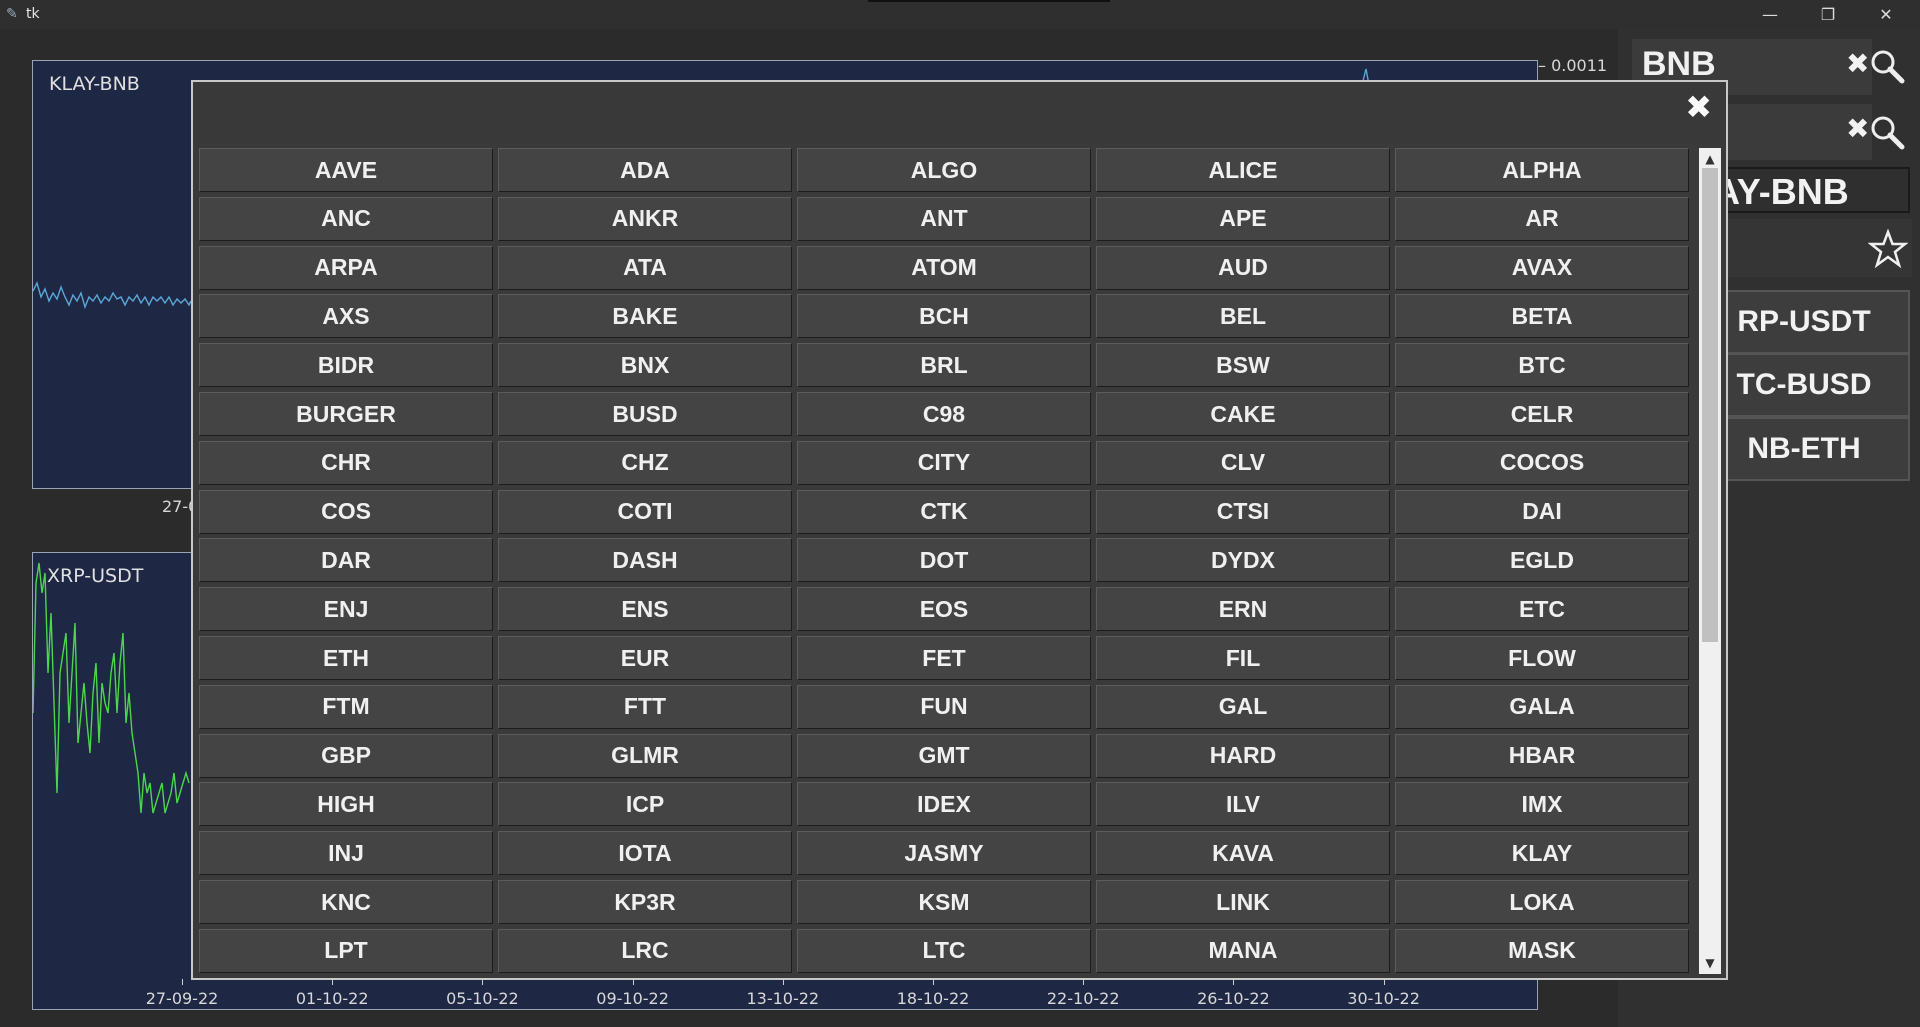  Describe the element at coordinates (346, 853) in the screenshot. I see `asset-button: INJ` at that location.